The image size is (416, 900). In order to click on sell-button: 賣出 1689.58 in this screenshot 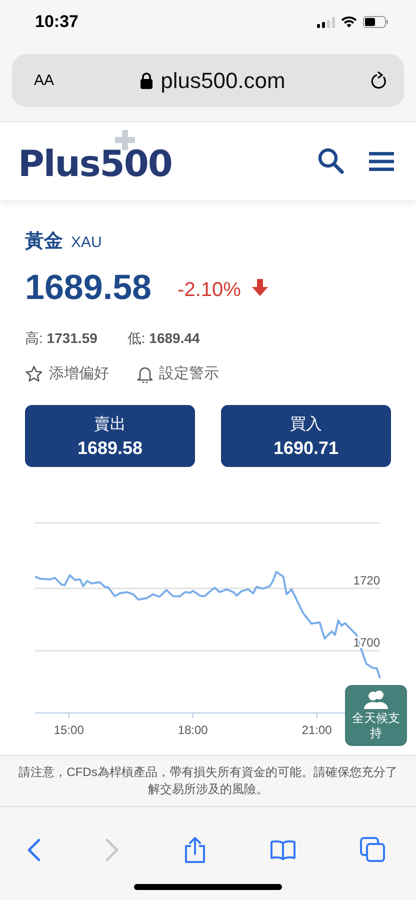, I will do `click(110, 436)`.